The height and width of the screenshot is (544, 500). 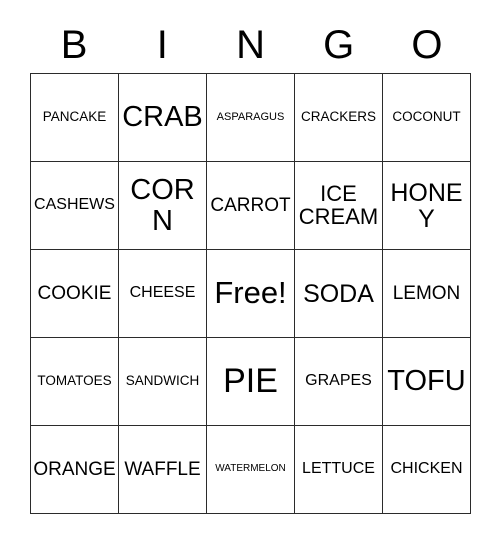 I want to click on bingo-cell-label: CHEESE, so click(x=162, y=293).